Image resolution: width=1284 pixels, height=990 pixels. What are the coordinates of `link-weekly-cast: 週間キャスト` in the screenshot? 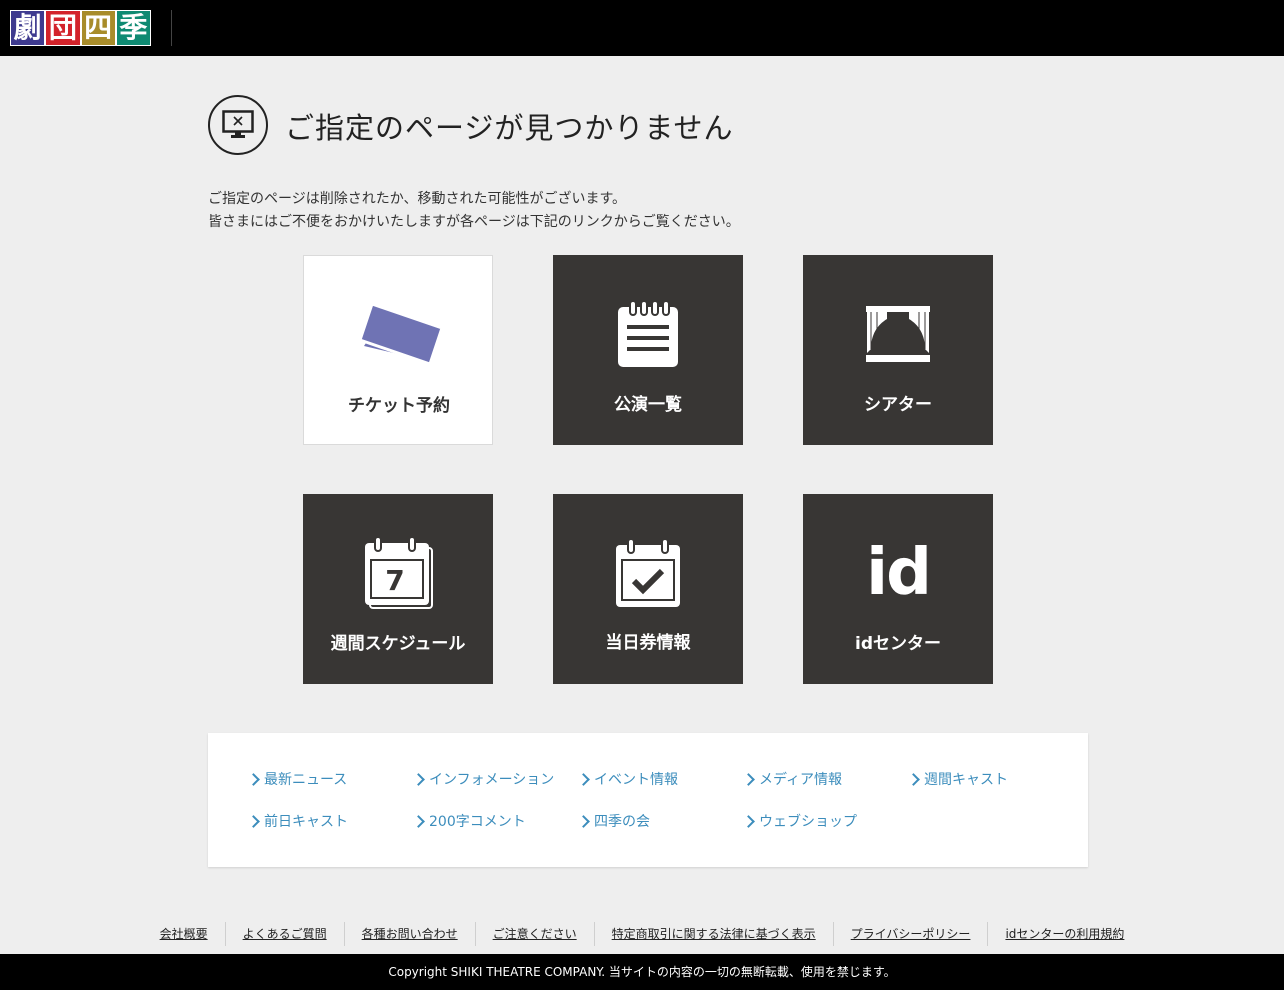 It's located at (957, 779).